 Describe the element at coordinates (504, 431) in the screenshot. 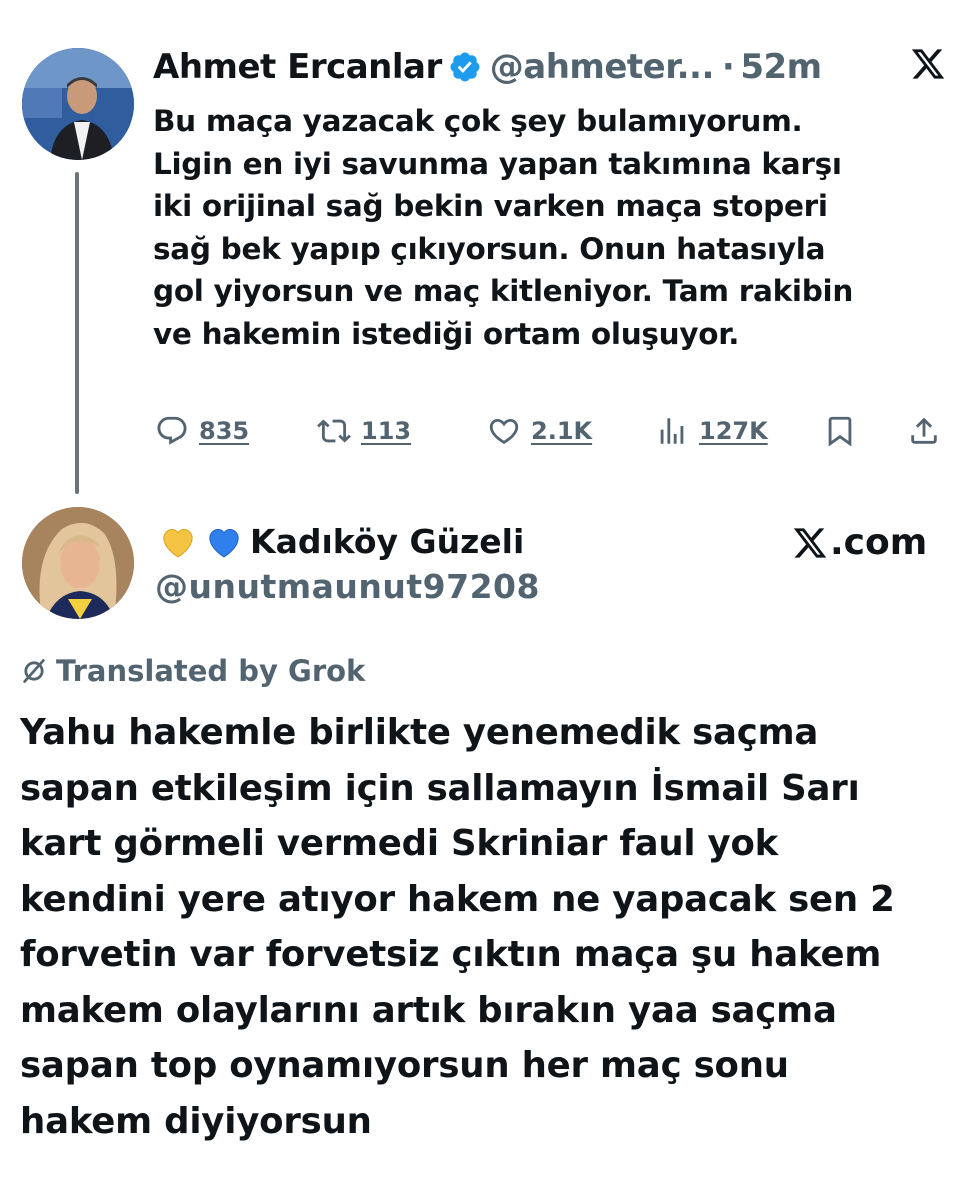

I see `like-heart-icon` at that location.